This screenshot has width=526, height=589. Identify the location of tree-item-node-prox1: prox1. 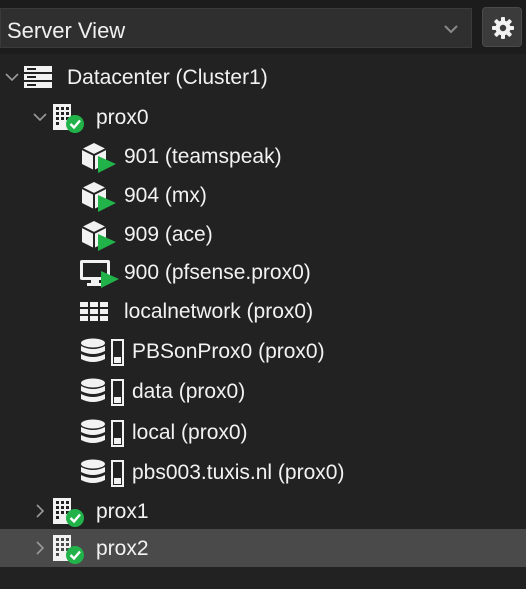
(263, 511).